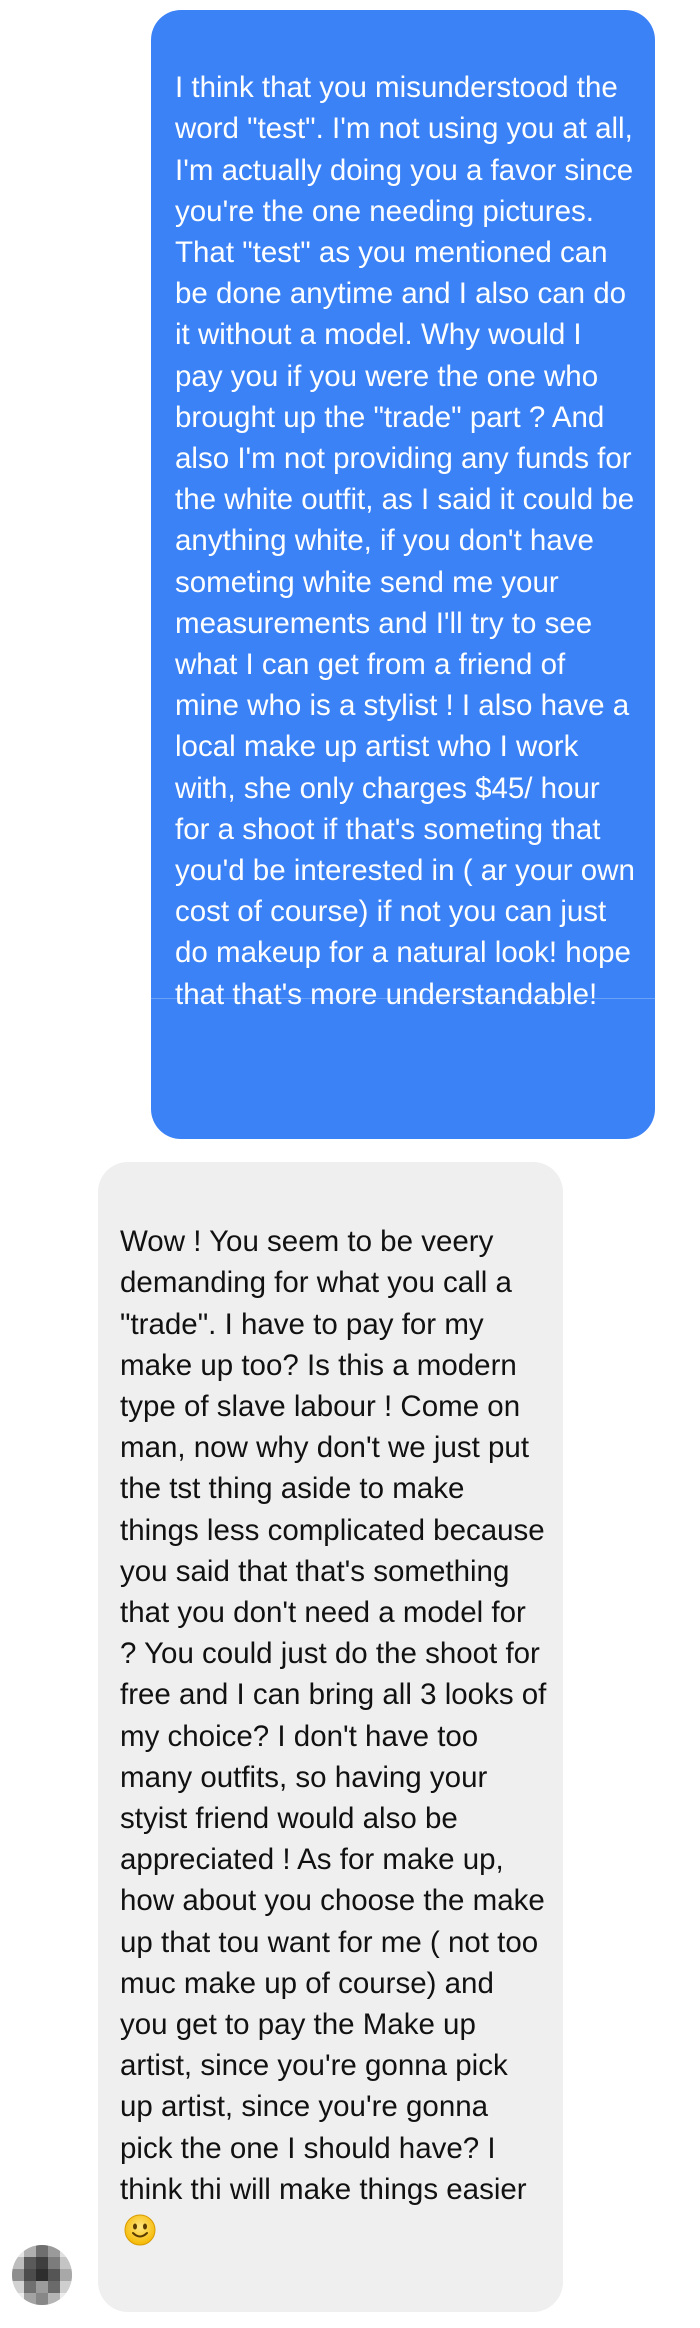 The width and height of the screenshot is (700, 2328). Describe the element at coordinates (403, 998) in the screenshot. I see `screenshot-stitch-divider` at that location.